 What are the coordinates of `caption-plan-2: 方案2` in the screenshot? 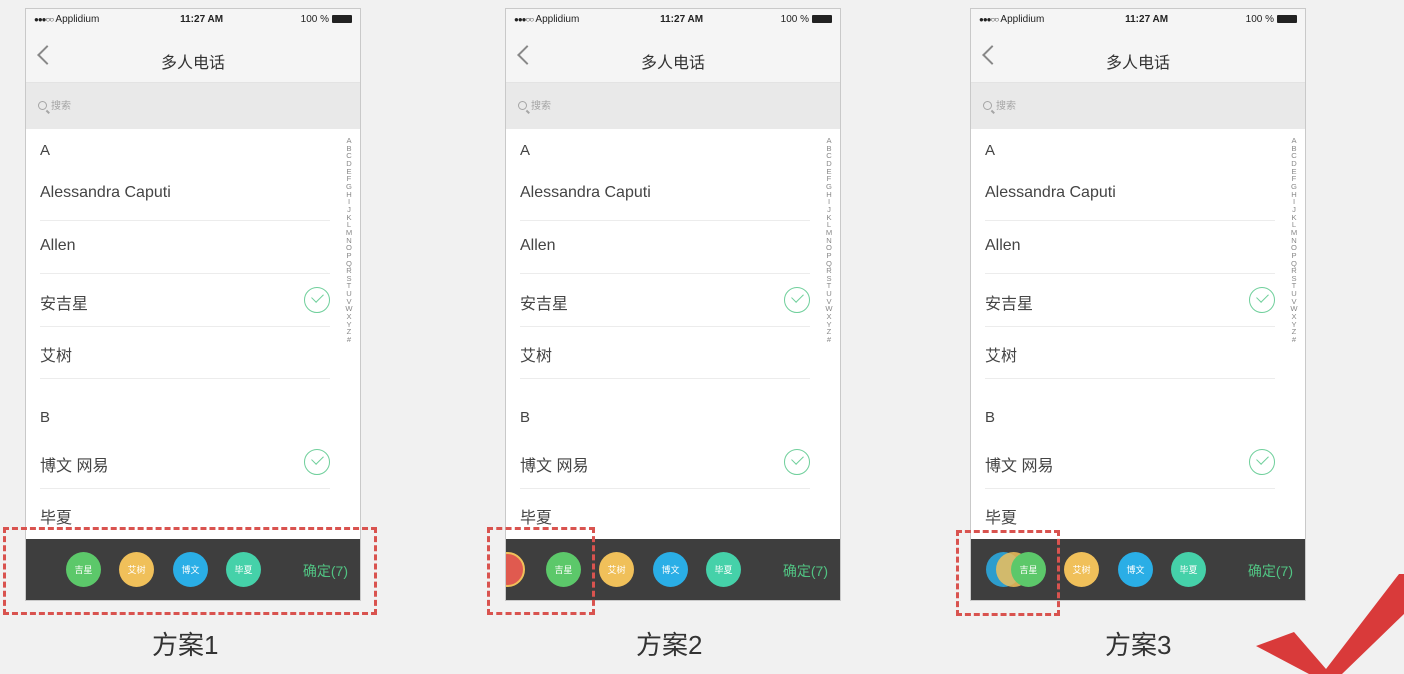 It's located at (669, 645).